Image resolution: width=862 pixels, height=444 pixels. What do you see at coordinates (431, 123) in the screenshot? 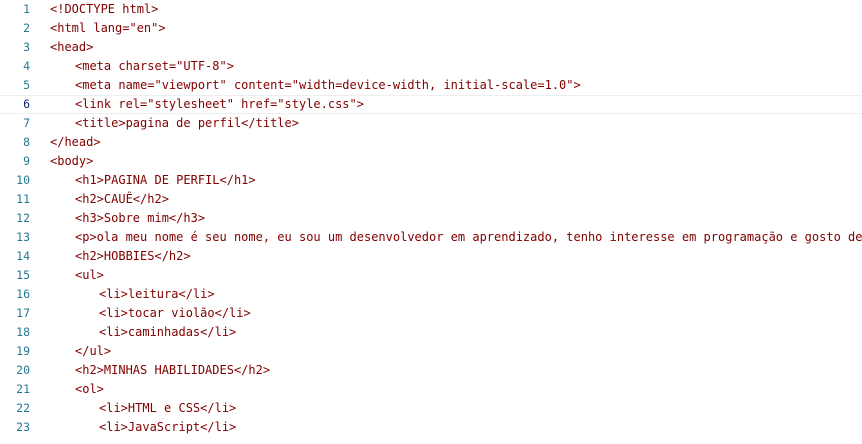
I see `code-line-7: 7 <title>pagina de perfil</title>` at bounding box center [431, 123].